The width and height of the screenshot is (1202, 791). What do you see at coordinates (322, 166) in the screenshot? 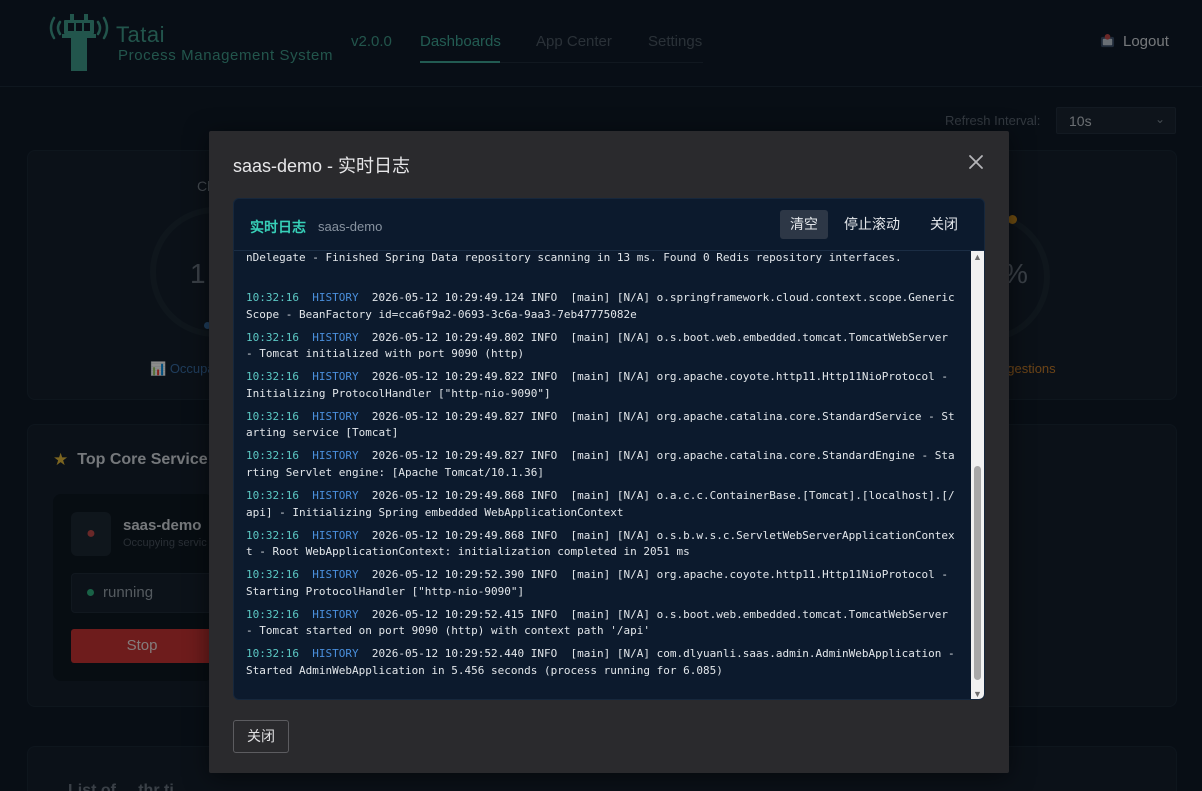
I see `modal-title: saas-demo - 实时日志` at bounding box center [322, 166].